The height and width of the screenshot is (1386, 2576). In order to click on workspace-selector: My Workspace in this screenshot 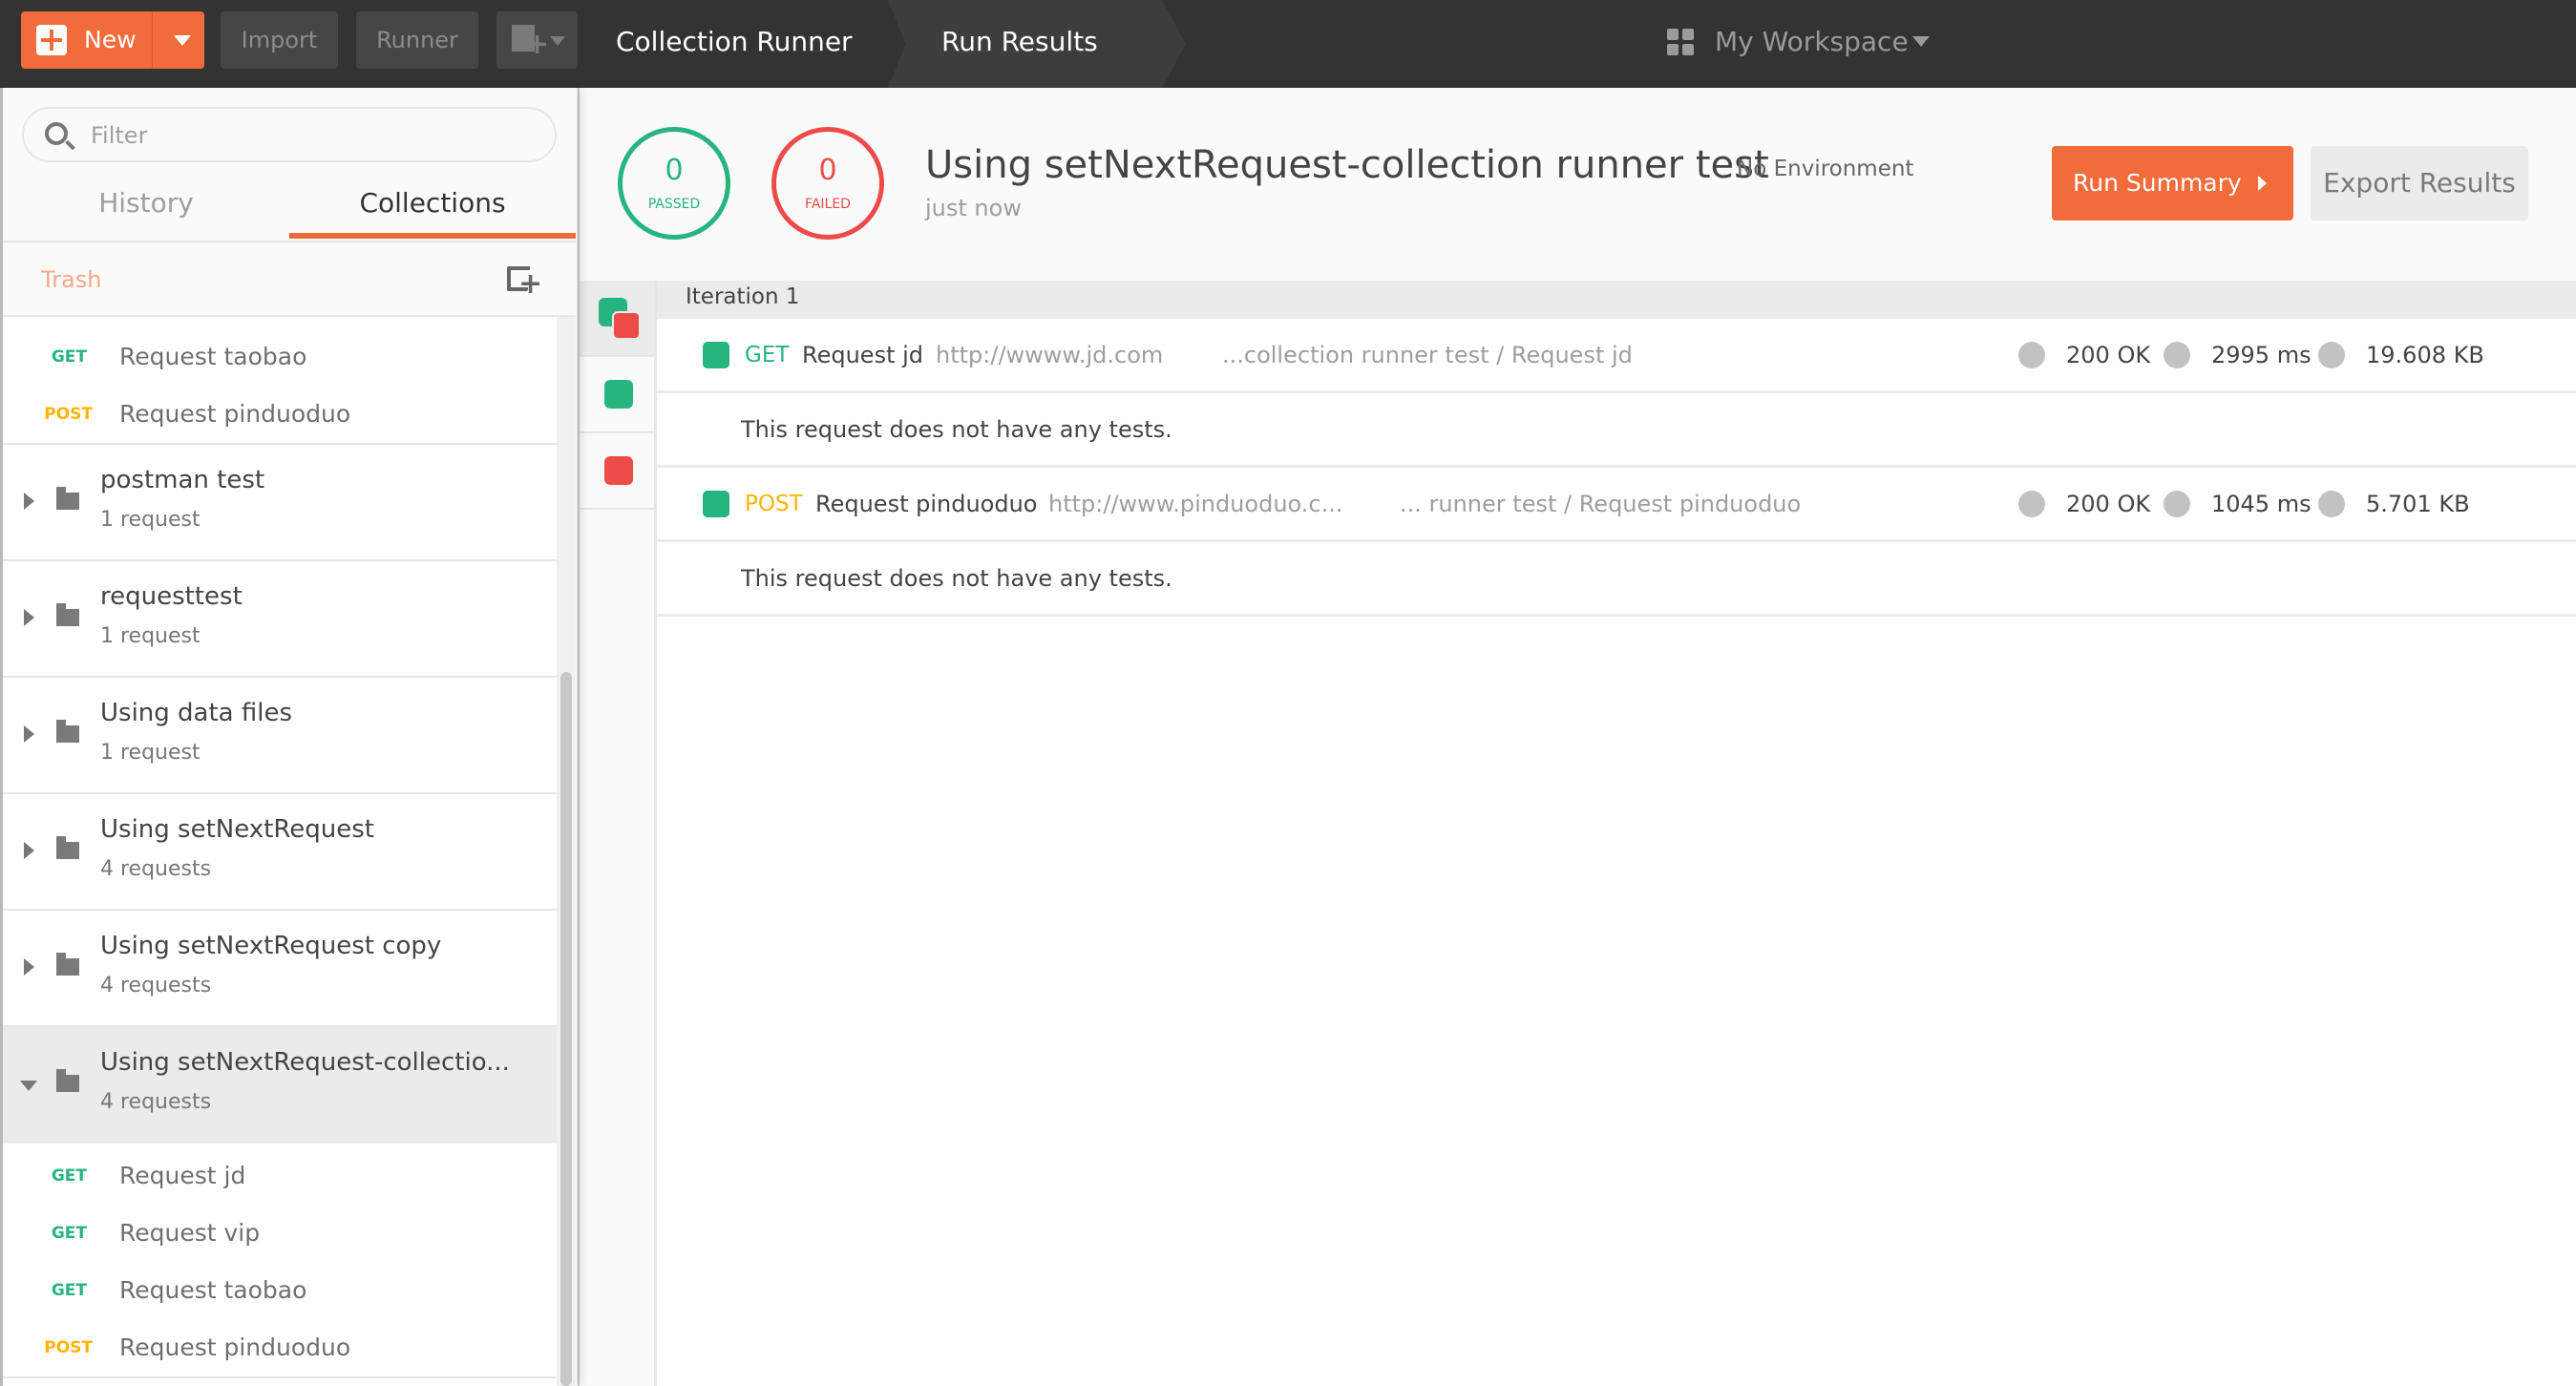, I will do `click(1812, 42)`.